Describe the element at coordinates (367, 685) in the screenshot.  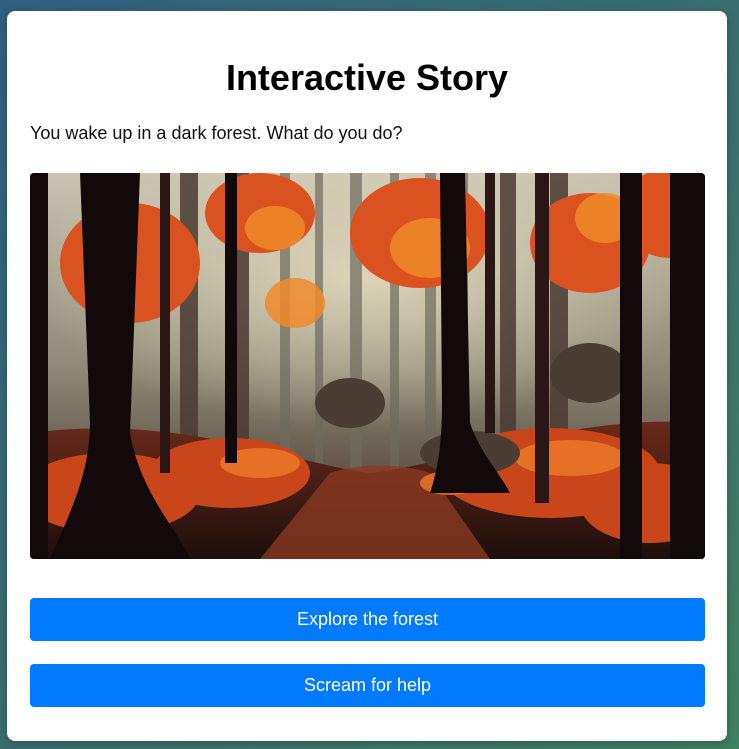
I see `scream-for-help-button: Scream for help` at that location.